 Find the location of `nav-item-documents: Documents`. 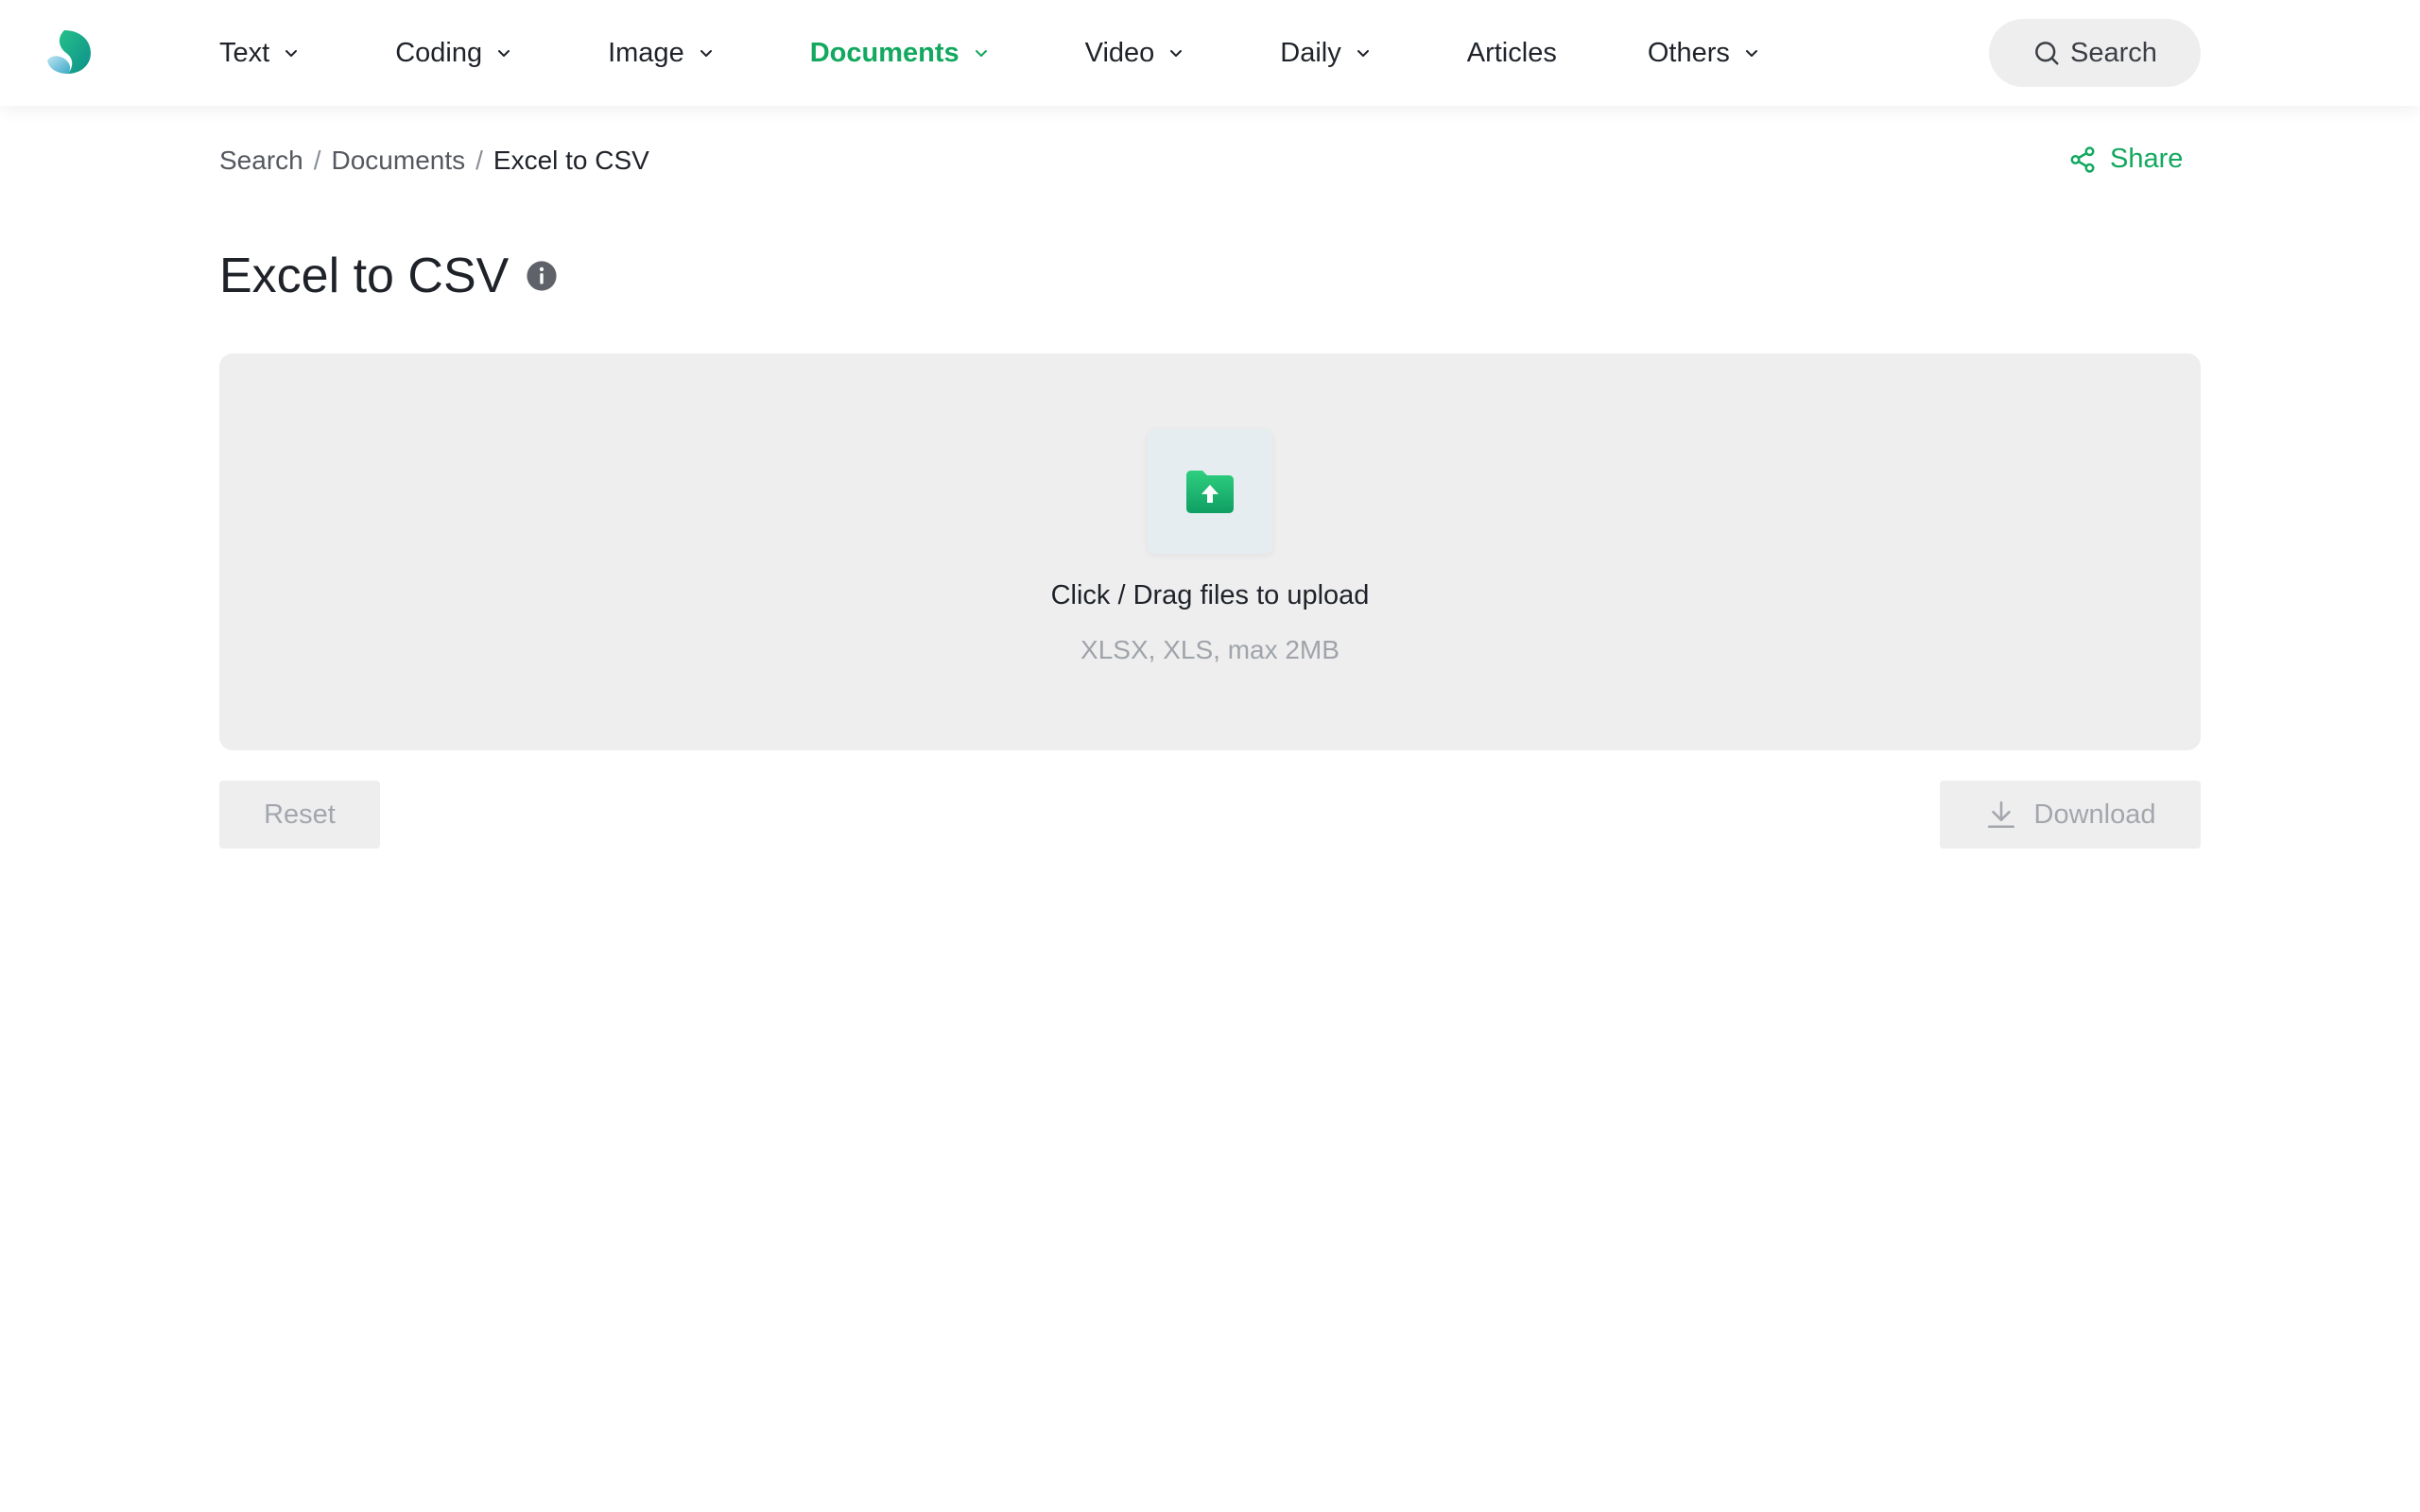

nav-item-documents: Documents is located at coordinates (900, 53).